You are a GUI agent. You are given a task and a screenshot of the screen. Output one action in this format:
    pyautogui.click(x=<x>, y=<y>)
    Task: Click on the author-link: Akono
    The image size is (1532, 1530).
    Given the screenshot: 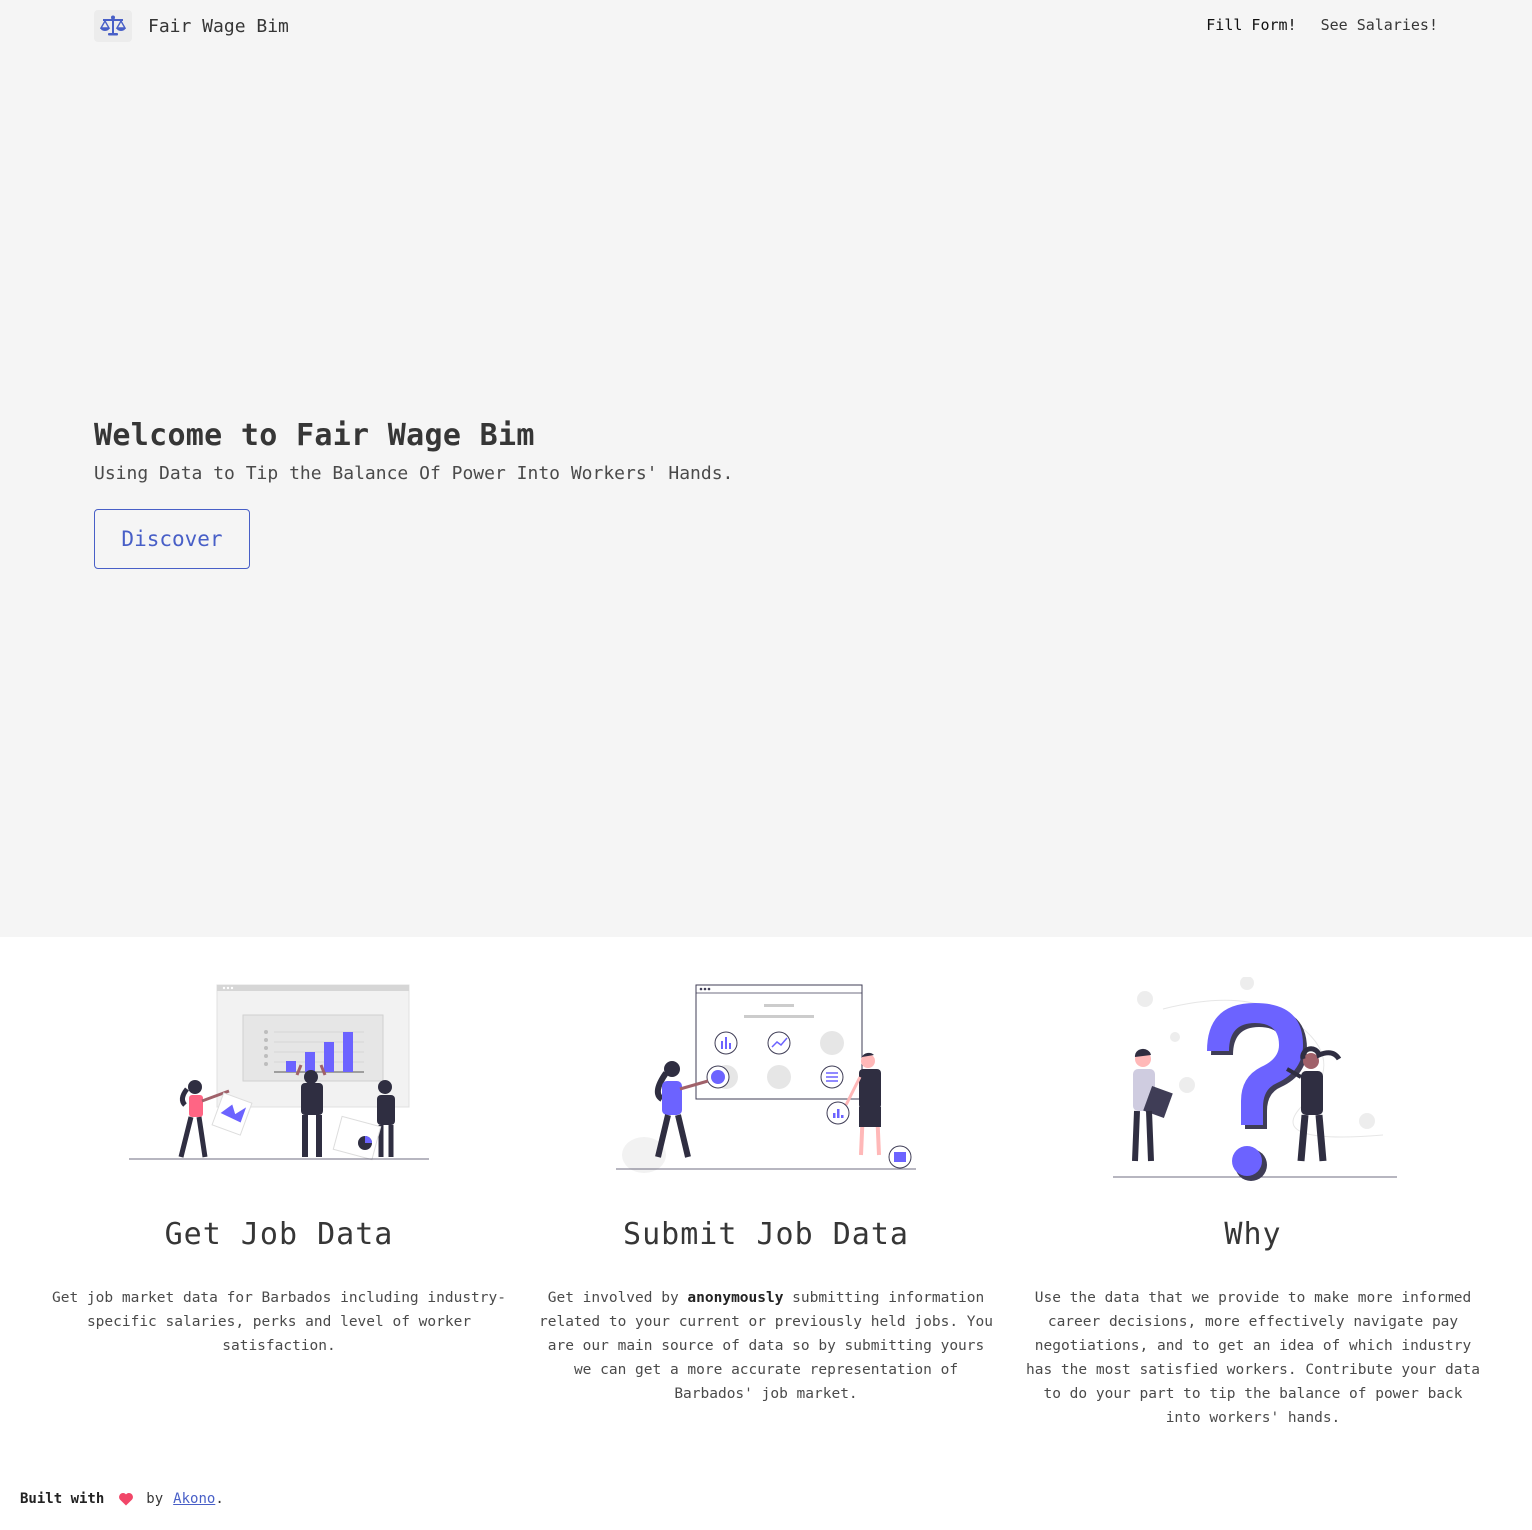 What is the action you would take?
    pyautogui.click(x=194, y=1499)
    